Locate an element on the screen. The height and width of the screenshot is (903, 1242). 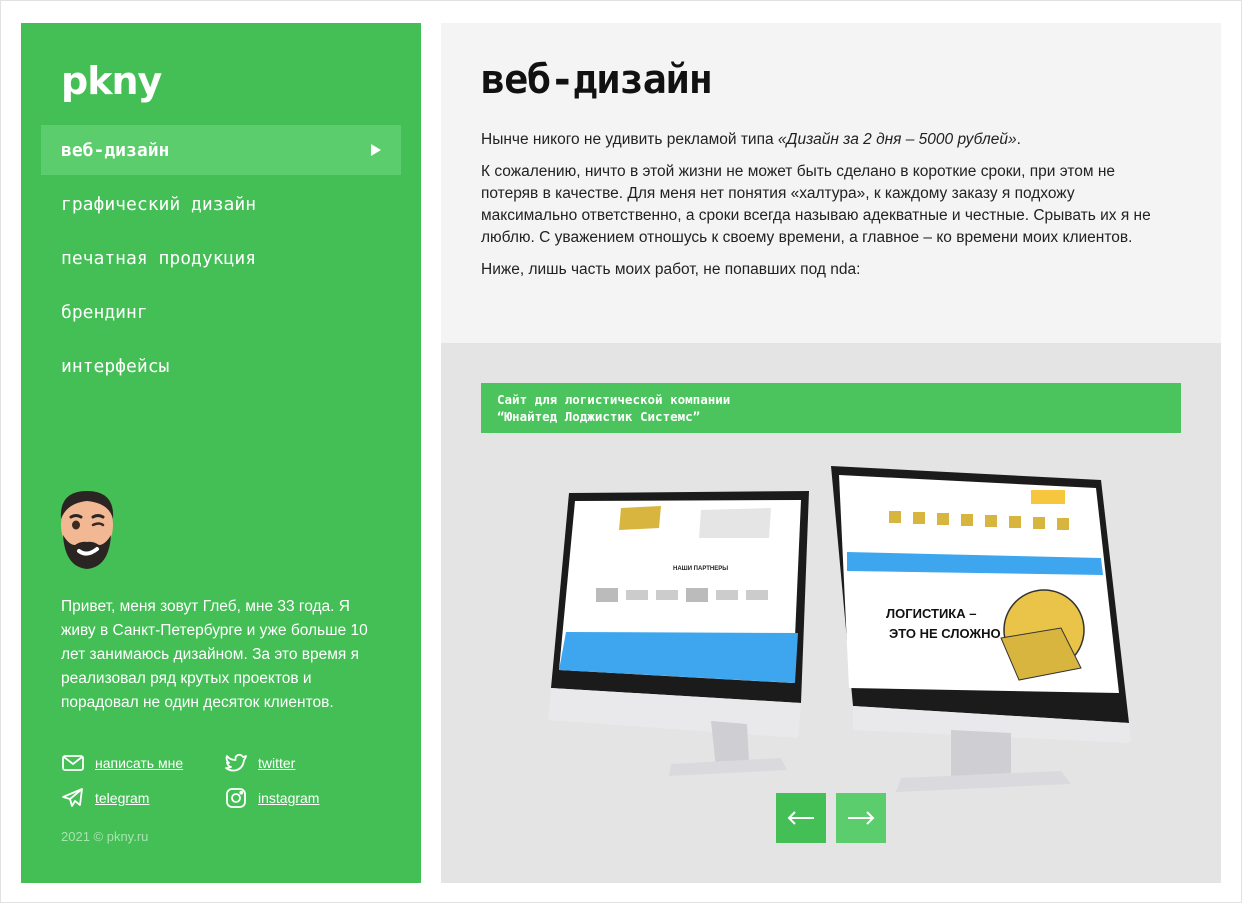
avatar is located at coordinates (87, 530).